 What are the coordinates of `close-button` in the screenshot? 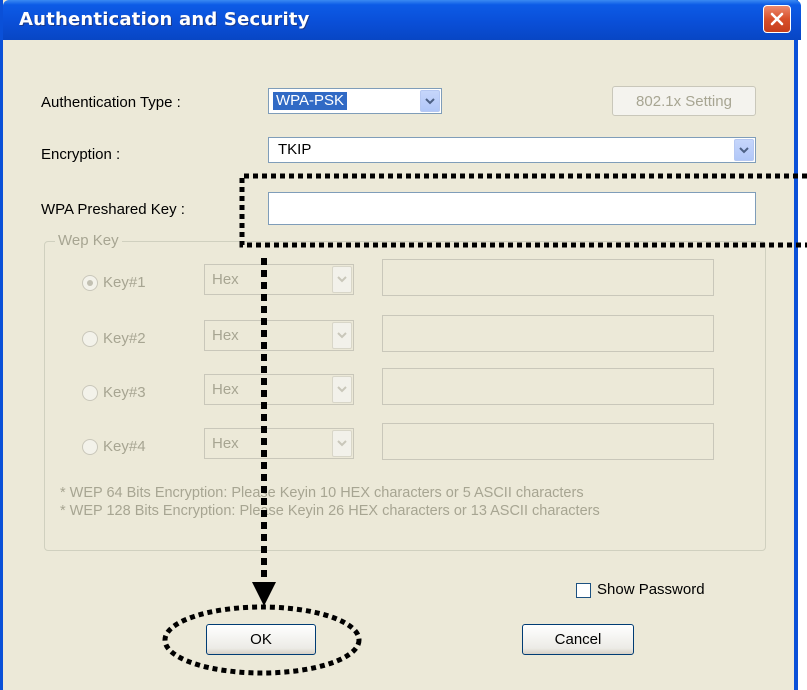 It's located at (777, 19).